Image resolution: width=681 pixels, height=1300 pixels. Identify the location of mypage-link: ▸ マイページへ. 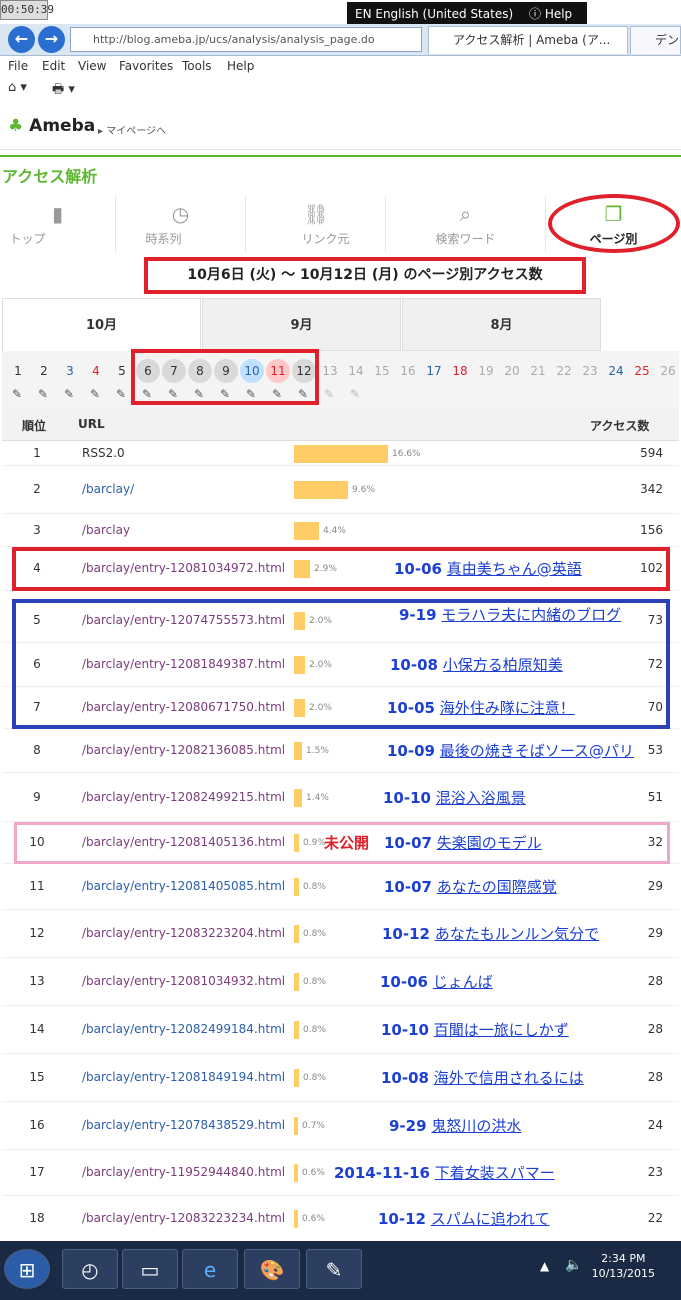
(132, 129).